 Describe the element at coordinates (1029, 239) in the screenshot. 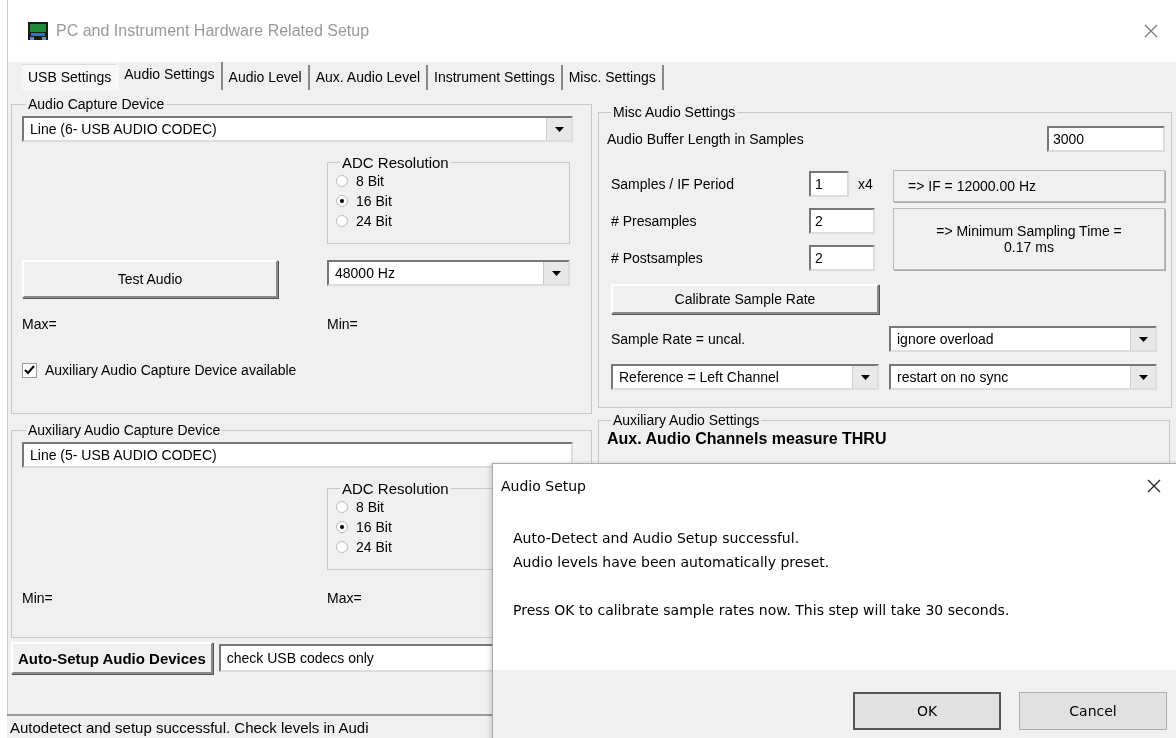

I see `sampling-time-readout: => Minimum Sampling Time = 0.17 ms` at that location.